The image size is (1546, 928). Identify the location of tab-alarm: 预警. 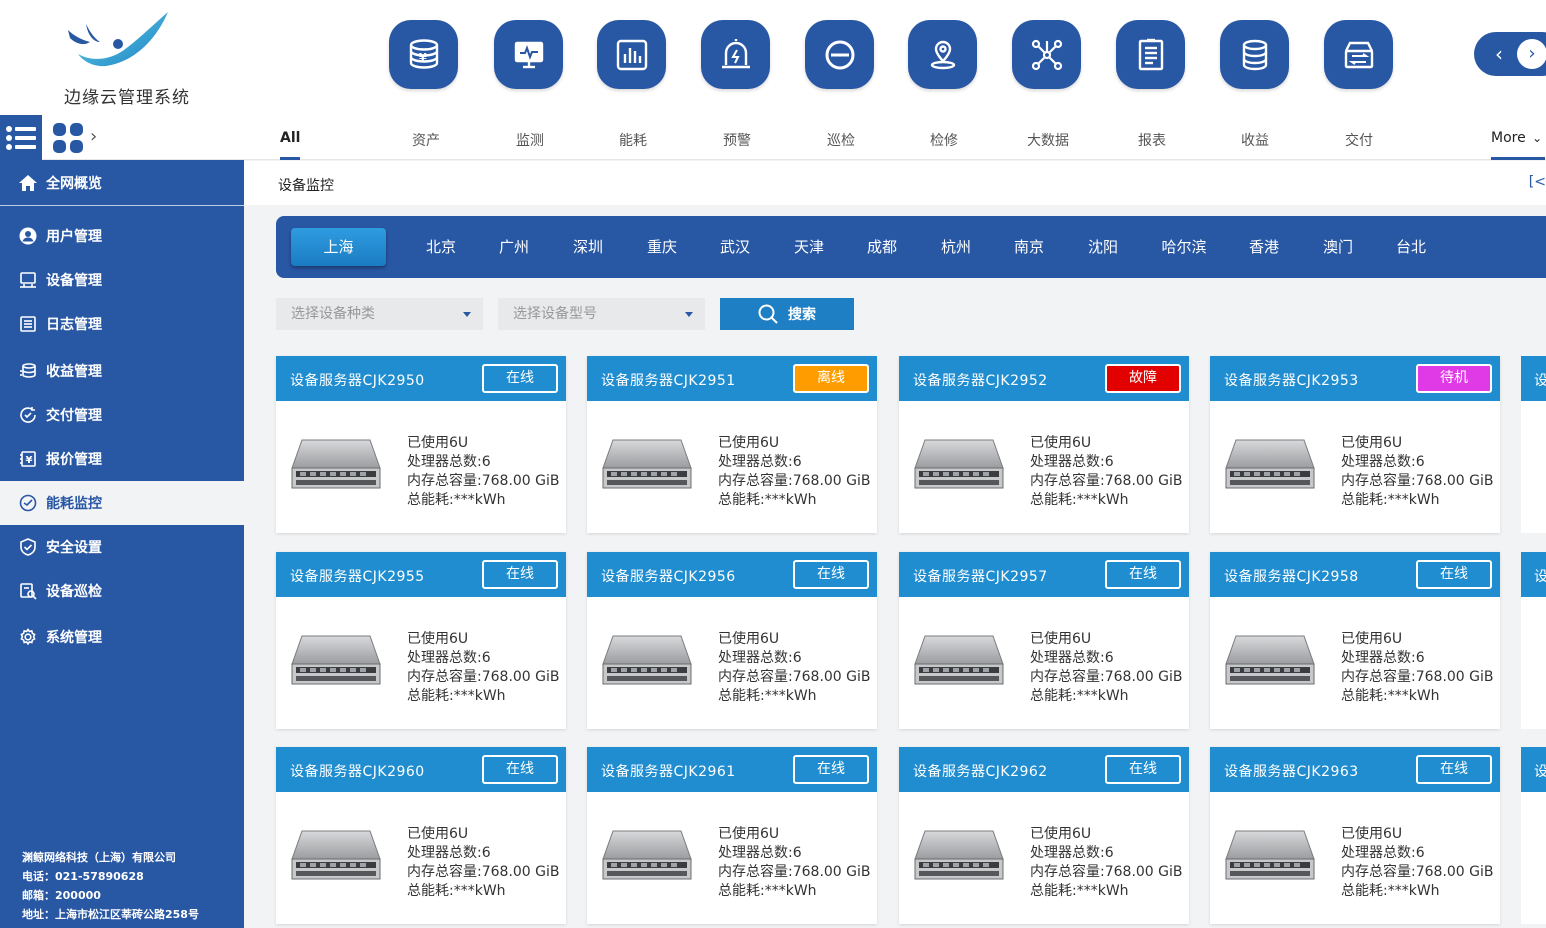
(737, 145).